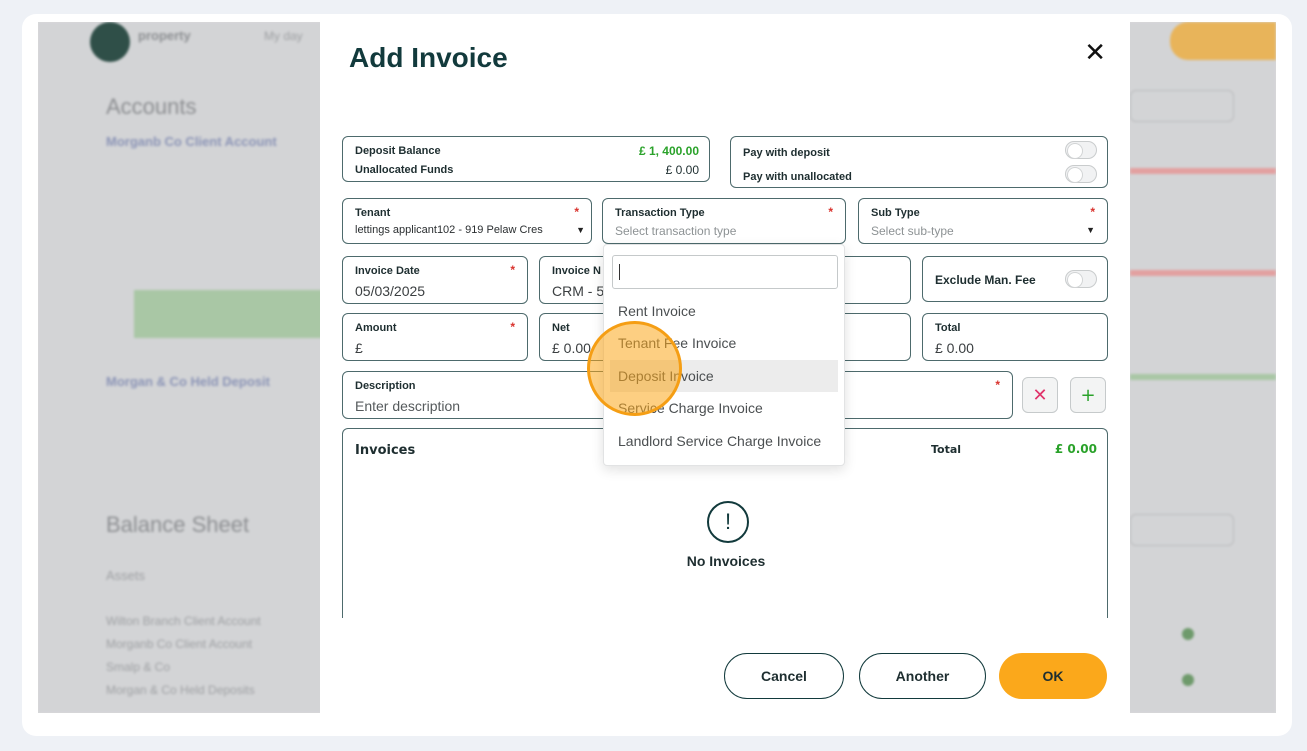 The image size is (1307, 751). Describe the element at coordinates (676, 231) in the screenshot. I see `transaction-type-placeholder: Select transaction type` at that location.